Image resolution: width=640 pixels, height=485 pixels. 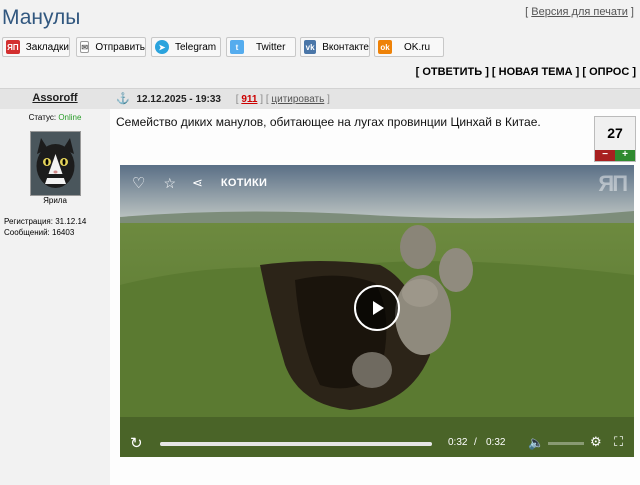 What do you see at coordinates (615, 133) in the screenshot?
I see `rating-value: 27` at bounding box center [615, 133].